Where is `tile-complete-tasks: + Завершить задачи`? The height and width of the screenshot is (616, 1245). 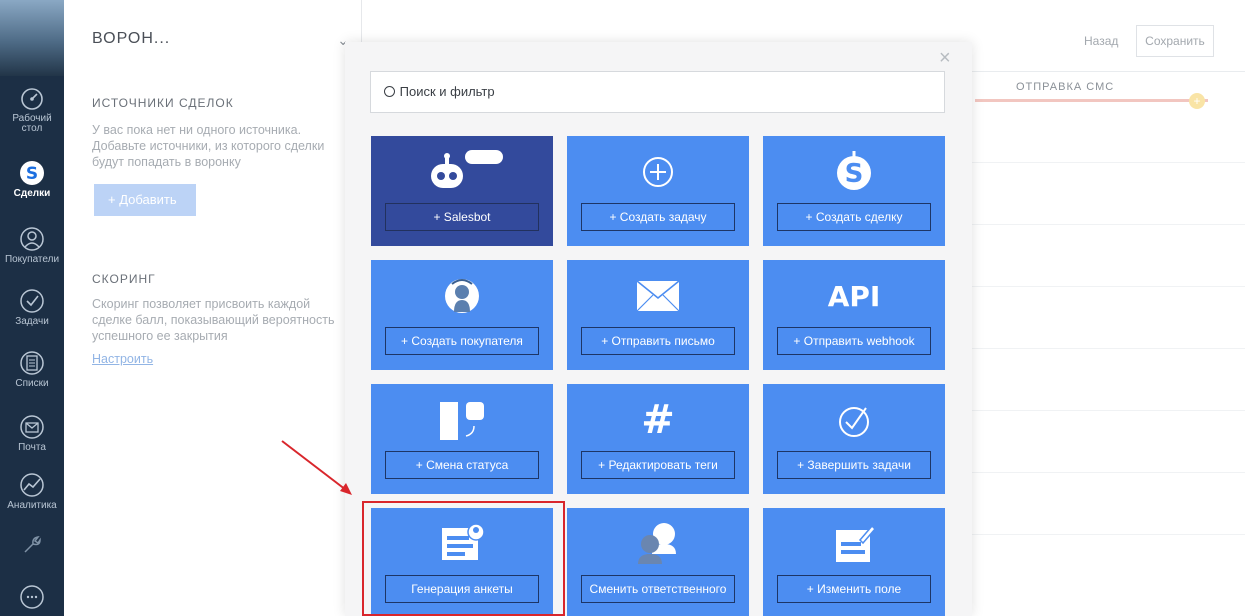 tile-complete-tasks: + Завершить задачи is located at coordinates (854, 439).